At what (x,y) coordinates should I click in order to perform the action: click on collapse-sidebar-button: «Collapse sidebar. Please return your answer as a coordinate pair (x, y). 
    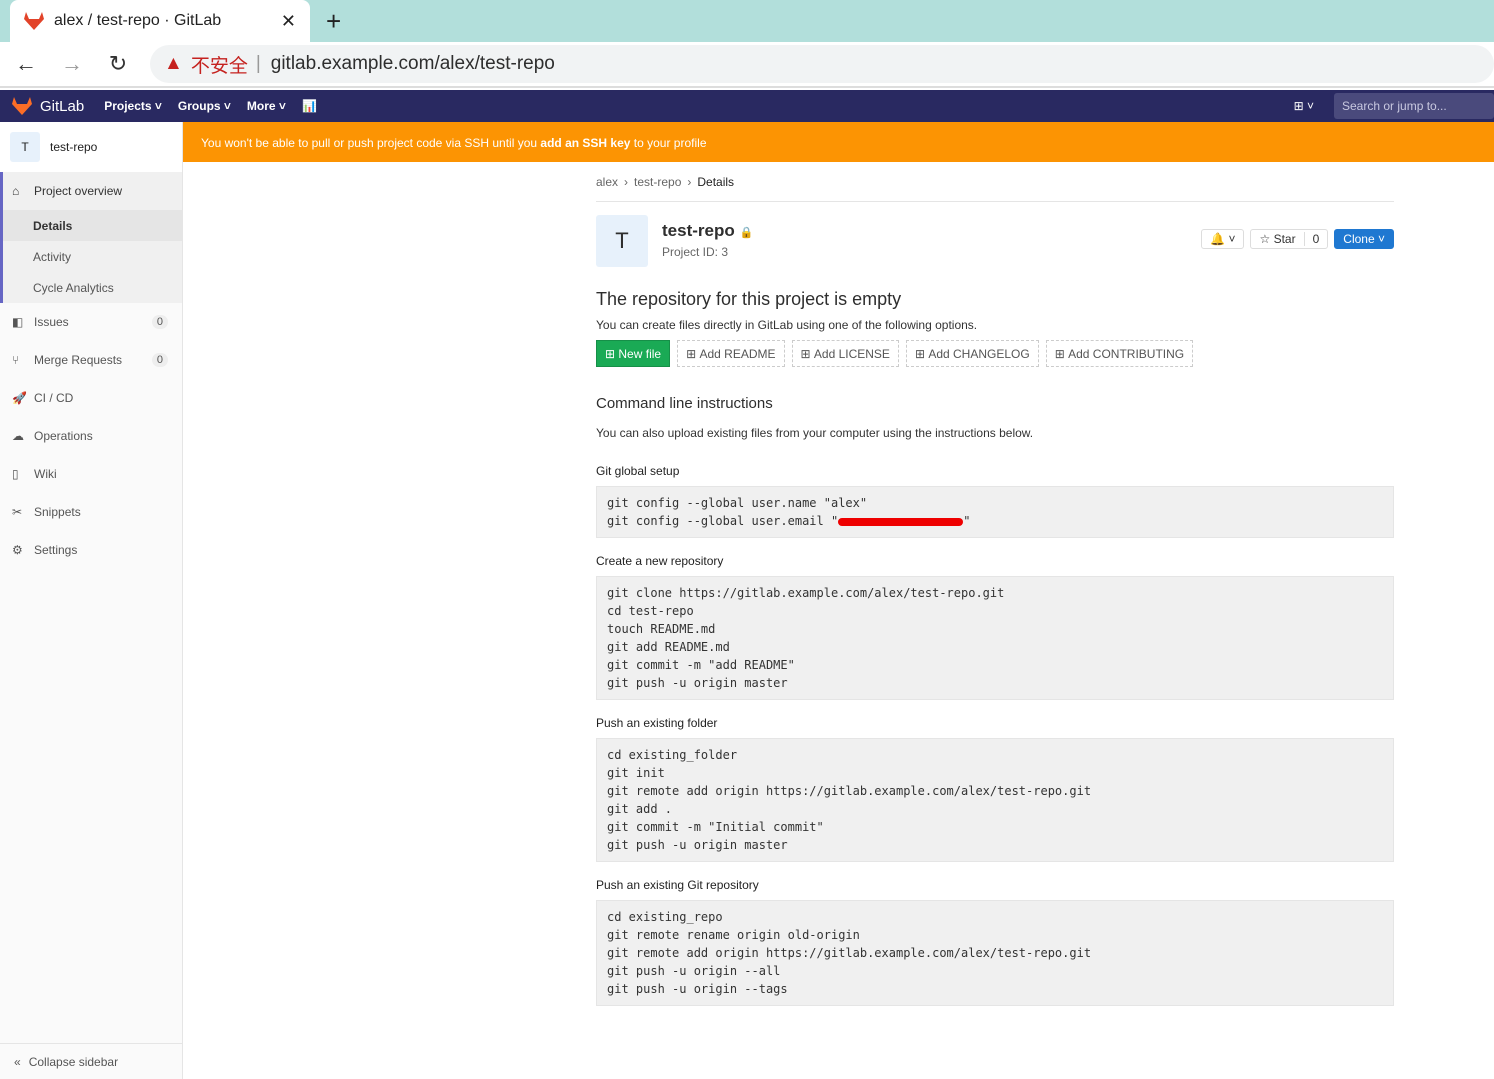
    Looking at the image, I should click on (91, 1061).